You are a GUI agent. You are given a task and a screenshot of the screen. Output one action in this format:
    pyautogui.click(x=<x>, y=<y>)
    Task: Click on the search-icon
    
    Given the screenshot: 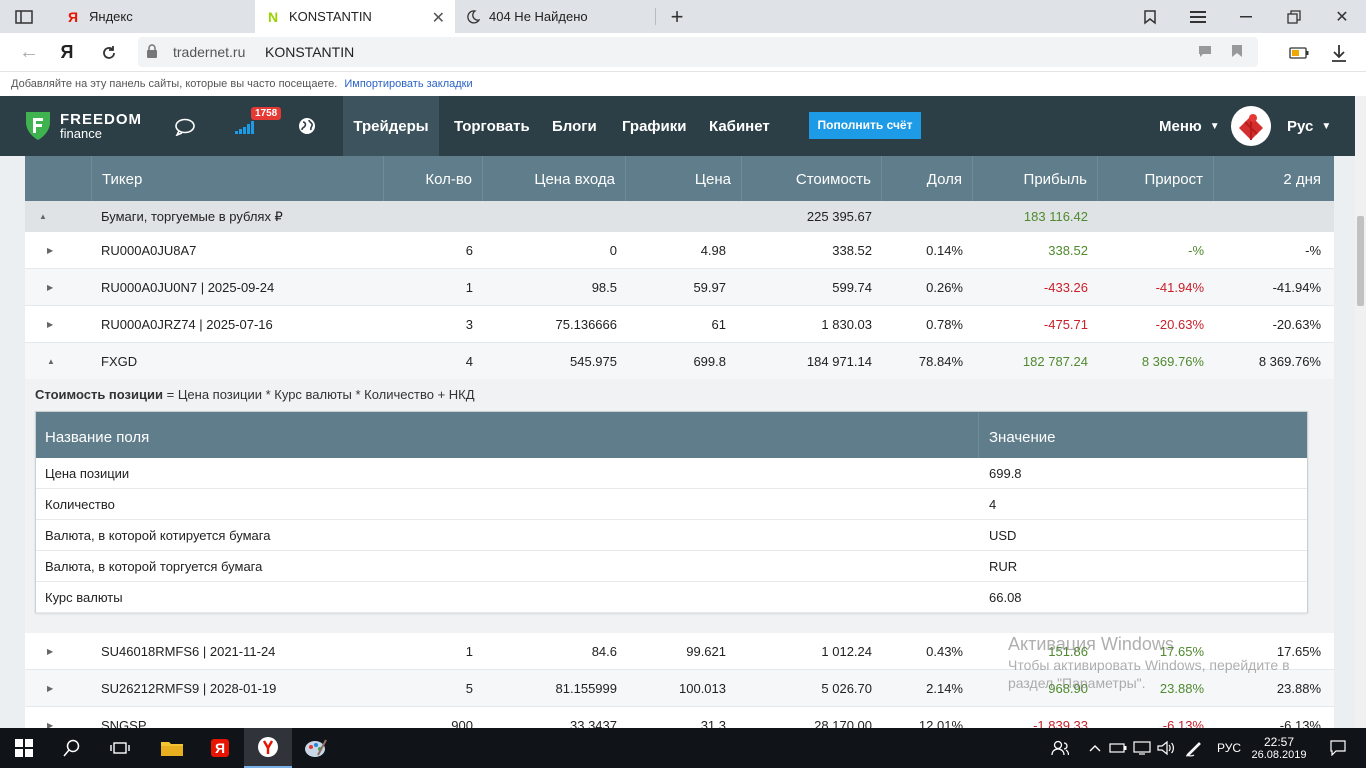 What is the action you would take?
    pyautogui.click(x=72, y=748)
    